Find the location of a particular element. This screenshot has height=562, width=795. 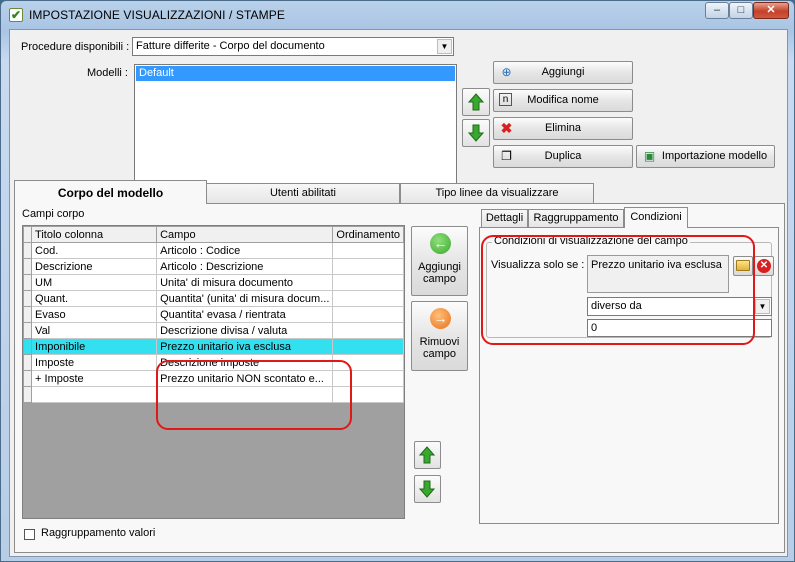

tab-corpo-modello: Corpo del modello is located at coordinates (110, 192).